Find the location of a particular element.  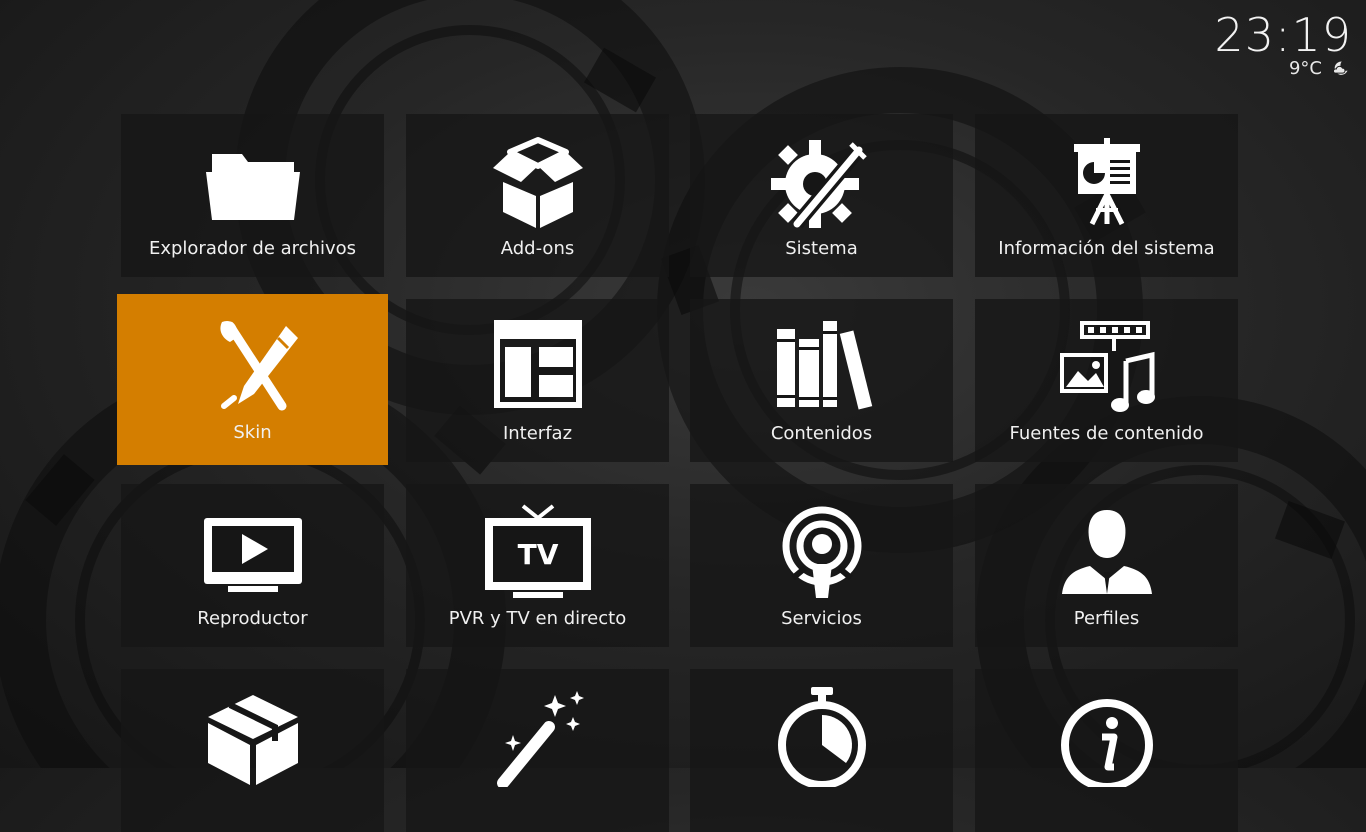

tile-pvr-live-tv: TV PVR y TV en directo is located at coordinates (537, 565).